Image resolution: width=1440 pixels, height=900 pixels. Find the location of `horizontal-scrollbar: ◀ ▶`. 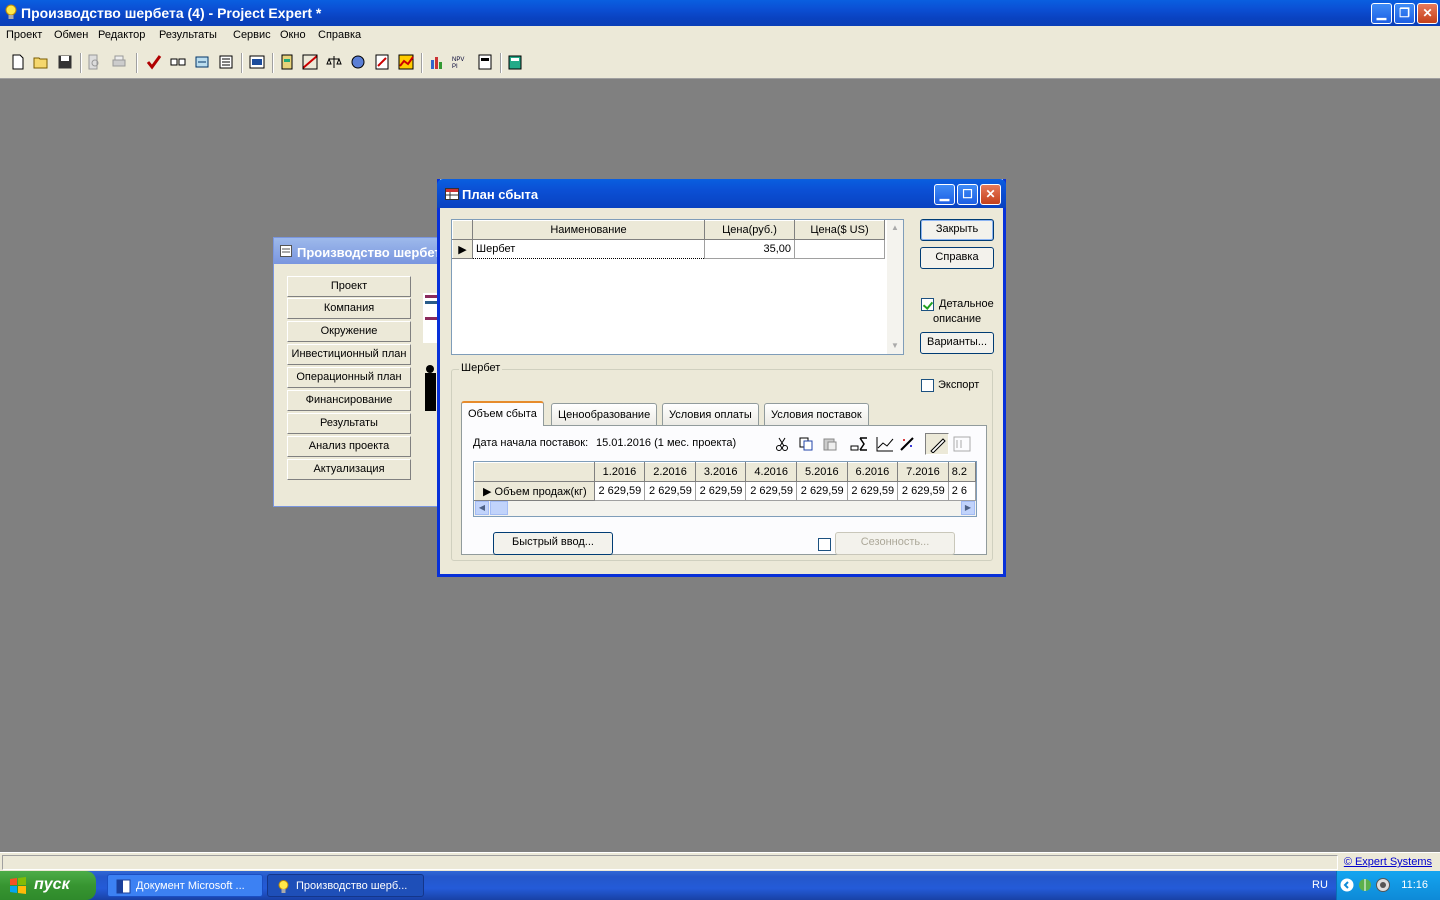

horizontal-scrollbar: ◀ ▶ is located at coordinates (725, 508).